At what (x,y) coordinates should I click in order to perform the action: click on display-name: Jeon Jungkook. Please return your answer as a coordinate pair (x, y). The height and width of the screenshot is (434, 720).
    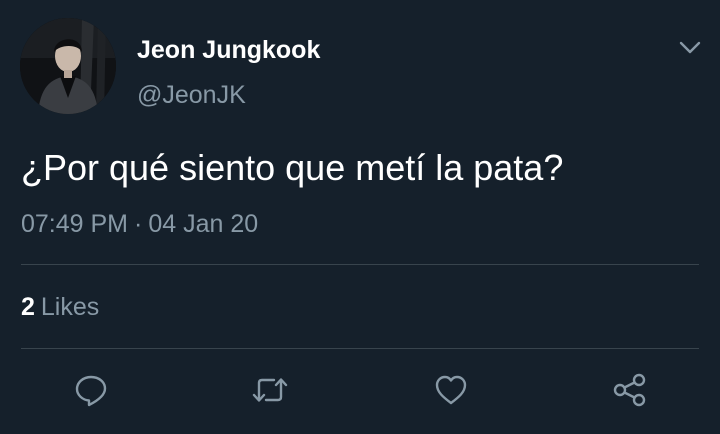
    Looking at the image, I should click on (228, 50).